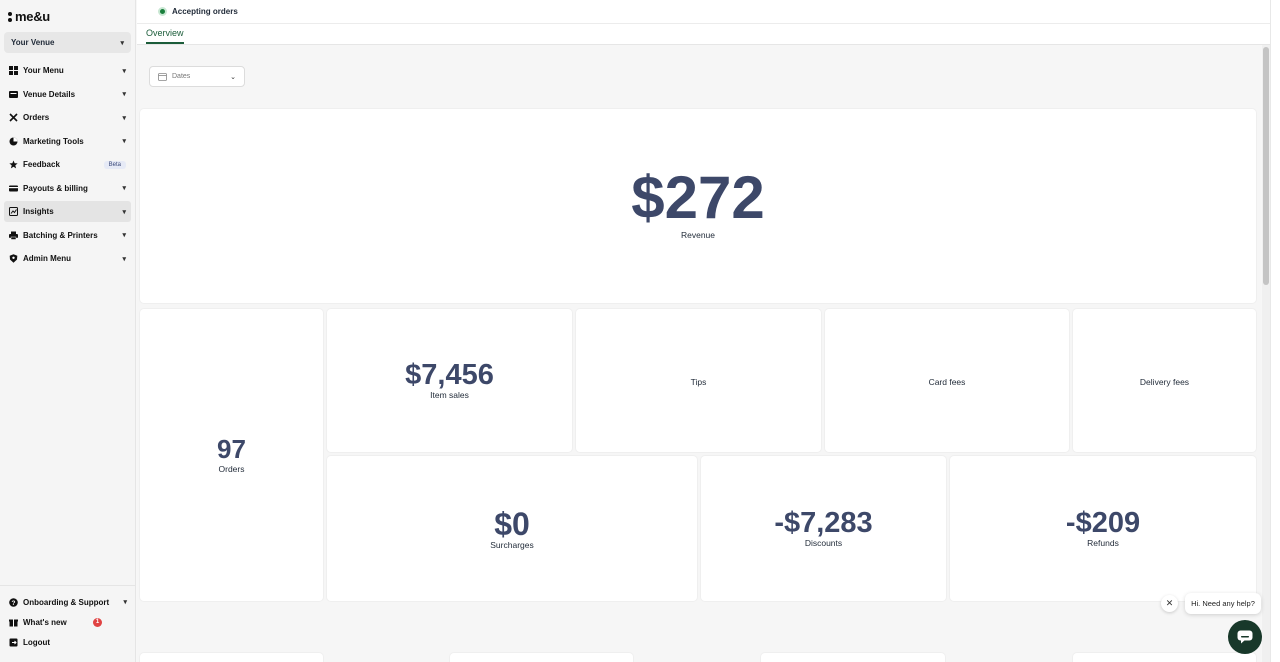 The height and width of the screenshot is (662, 1280). Describe the element at coordinates (55, 188) in the screenshot. I see `sidebar-item-label: Payouts & billing` at that location.